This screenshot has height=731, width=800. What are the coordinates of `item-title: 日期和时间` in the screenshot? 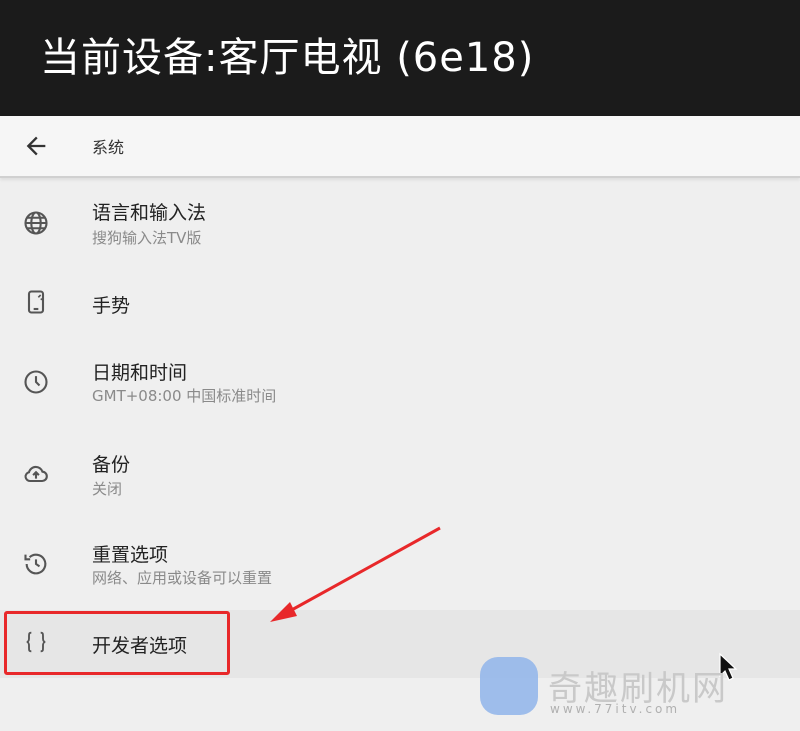 It's located at (140, 373).